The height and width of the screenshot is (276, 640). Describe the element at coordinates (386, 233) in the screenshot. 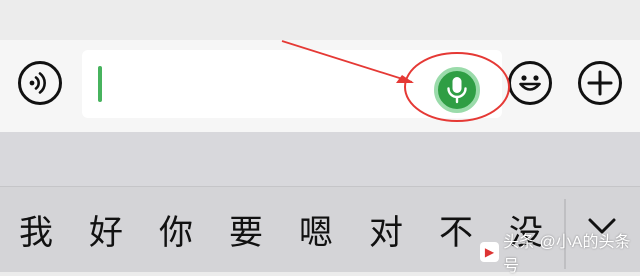

I see `ime-candidate: 对` at that location.